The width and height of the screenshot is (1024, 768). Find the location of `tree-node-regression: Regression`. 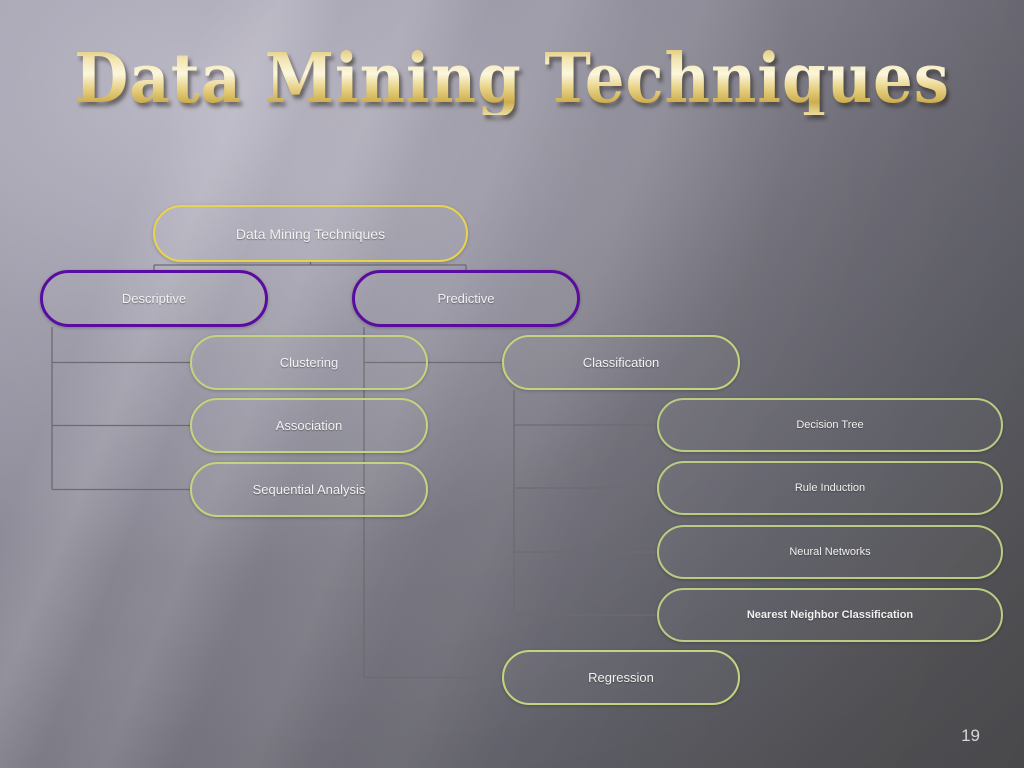

tree-node-regression: Regression is located at coordinates (621, 677).